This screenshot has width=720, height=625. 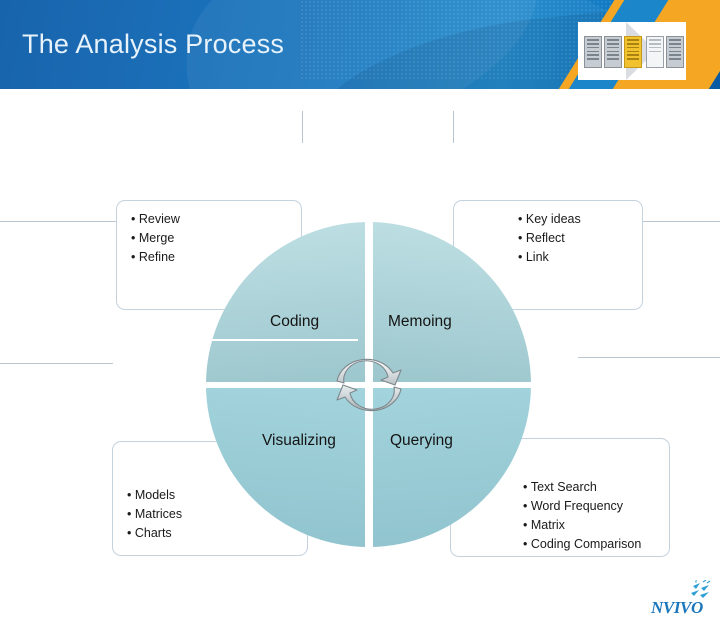 What do you see at coordinates (360, 44) in the screenshot?
I see `slide-header-banner: The Analysis Process` at bounding box center [360, 44].